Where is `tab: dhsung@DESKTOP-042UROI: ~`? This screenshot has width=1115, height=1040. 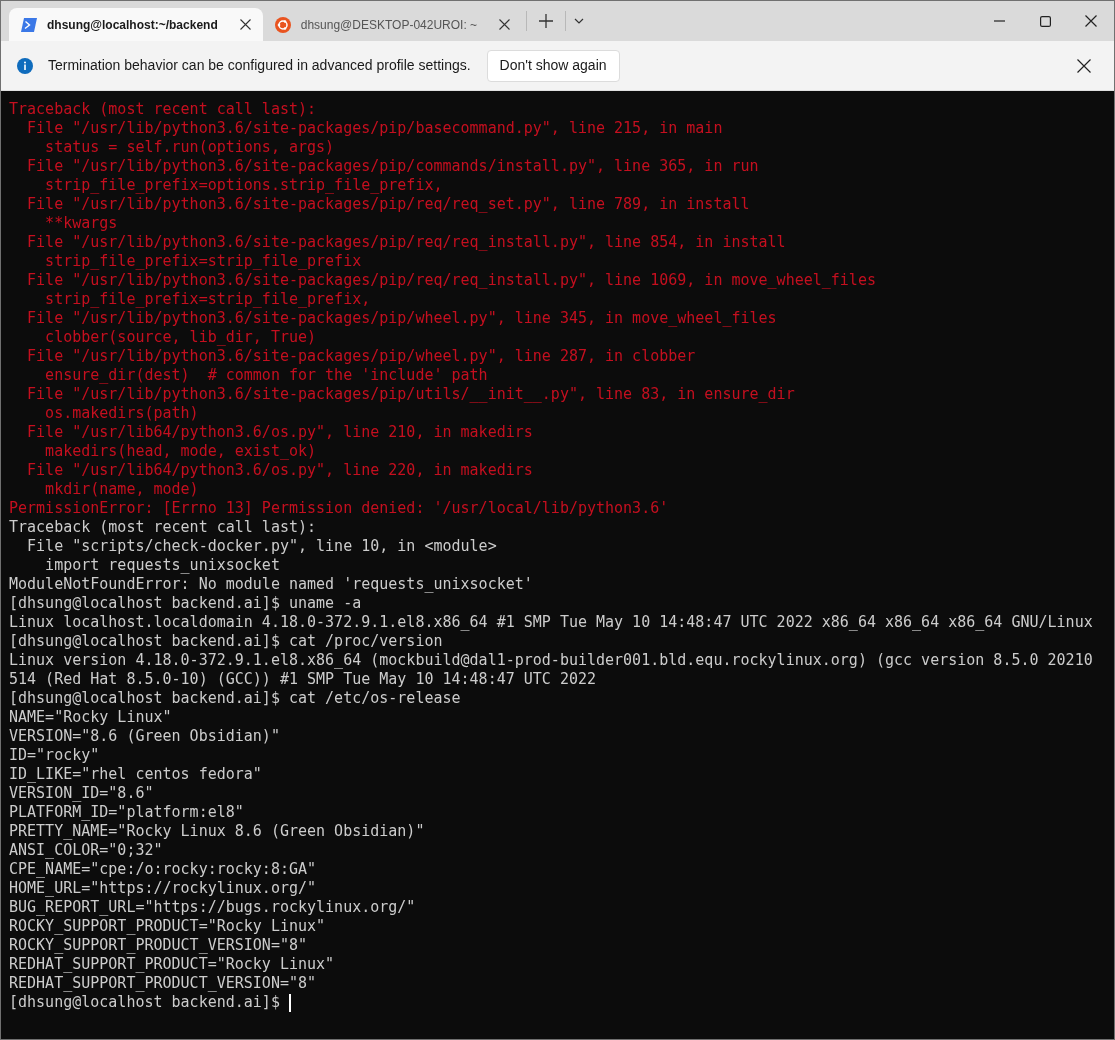 tab: dhsung@DESKTOP-042UROI: ~ is located at coordinates (392, 24).